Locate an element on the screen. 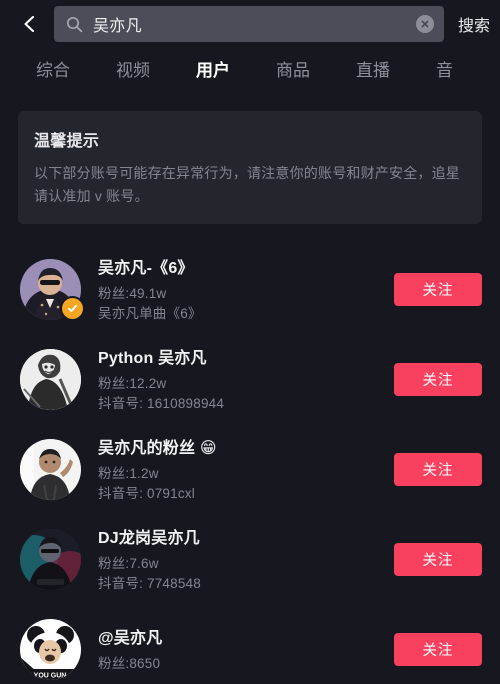 This screenshot has height=684, width=500. verified-badge is located at coordinates (72, 308).